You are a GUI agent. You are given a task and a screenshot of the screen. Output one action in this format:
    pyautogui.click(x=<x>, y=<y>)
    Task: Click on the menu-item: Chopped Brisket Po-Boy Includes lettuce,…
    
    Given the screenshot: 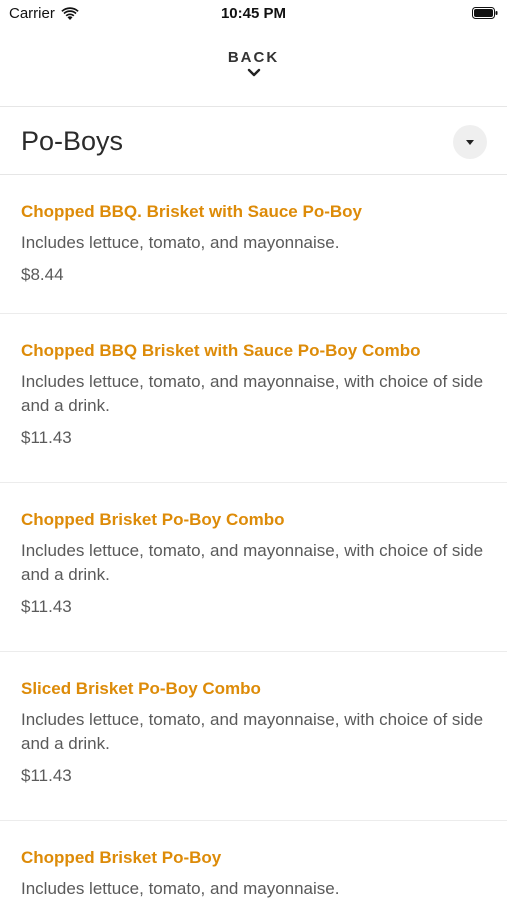 What is the action you would take?
    pyautogui.click(x=253, y=866)
    